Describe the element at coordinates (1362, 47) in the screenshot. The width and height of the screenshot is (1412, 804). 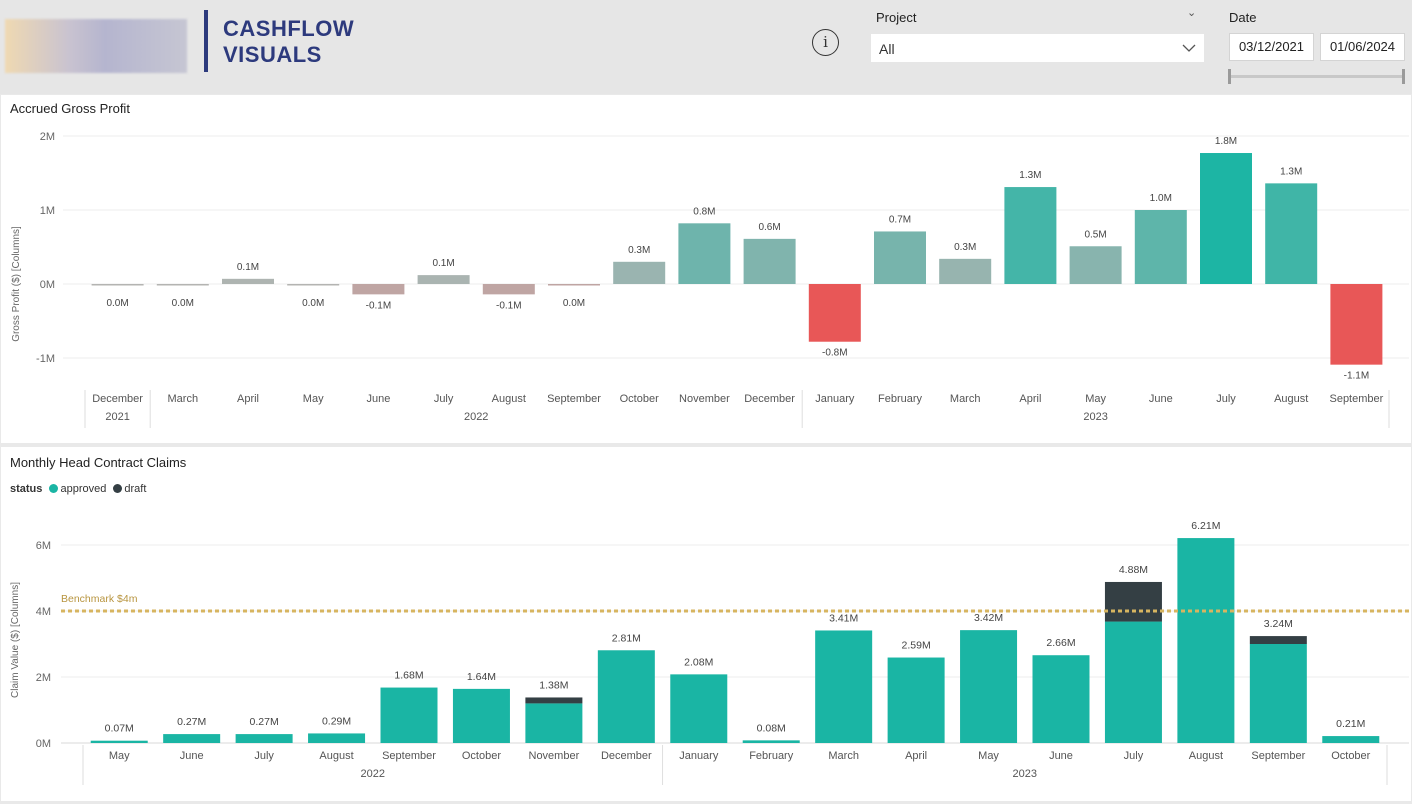
I see `date-end-input: 01/06/2024` at that location.